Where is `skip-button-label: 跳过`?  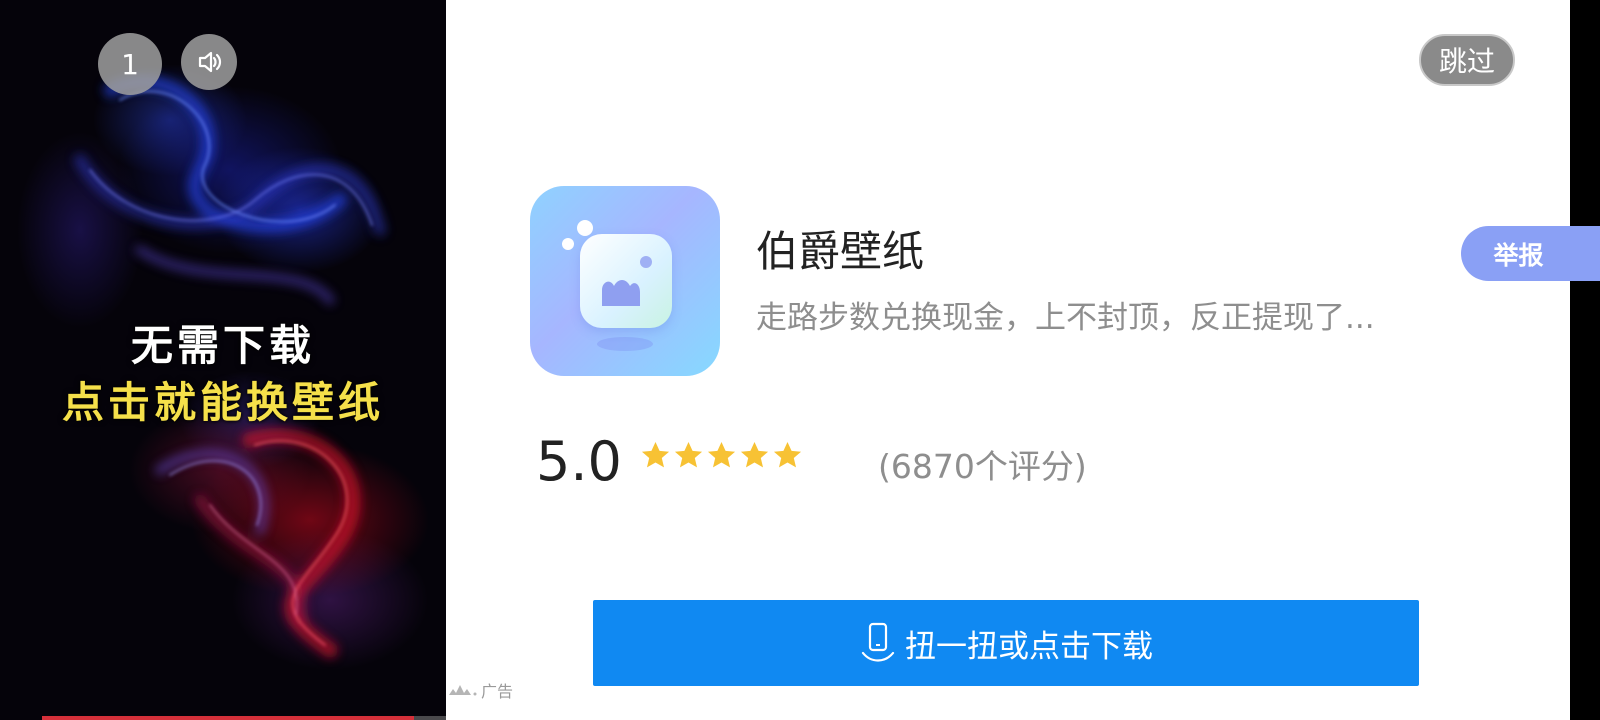
skip-button-label: 跳过 is located at coordinates (1466, 61).